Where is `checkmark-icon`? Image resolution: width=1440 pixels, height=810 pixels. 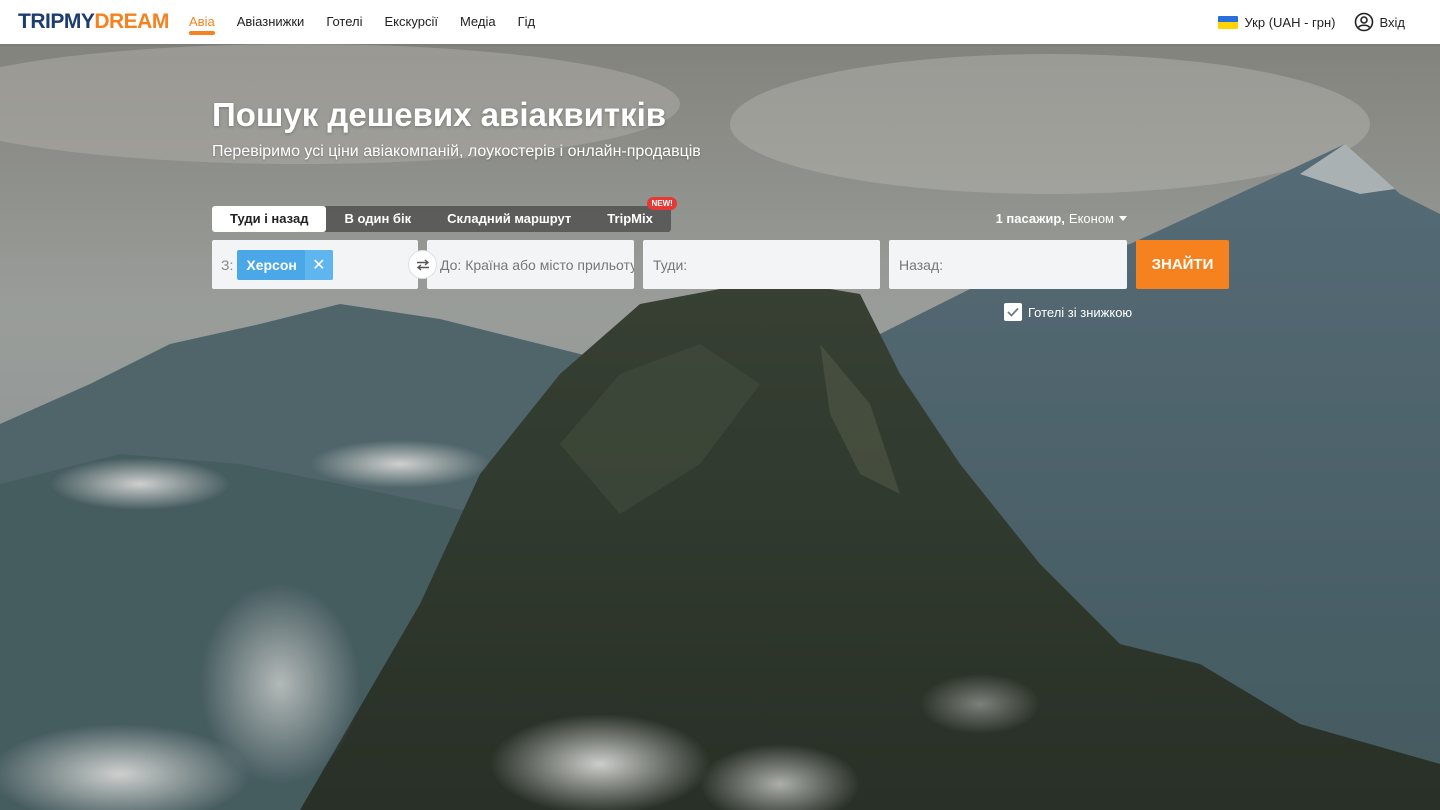
checkmark-icon is located at coordinates (1013, 312).